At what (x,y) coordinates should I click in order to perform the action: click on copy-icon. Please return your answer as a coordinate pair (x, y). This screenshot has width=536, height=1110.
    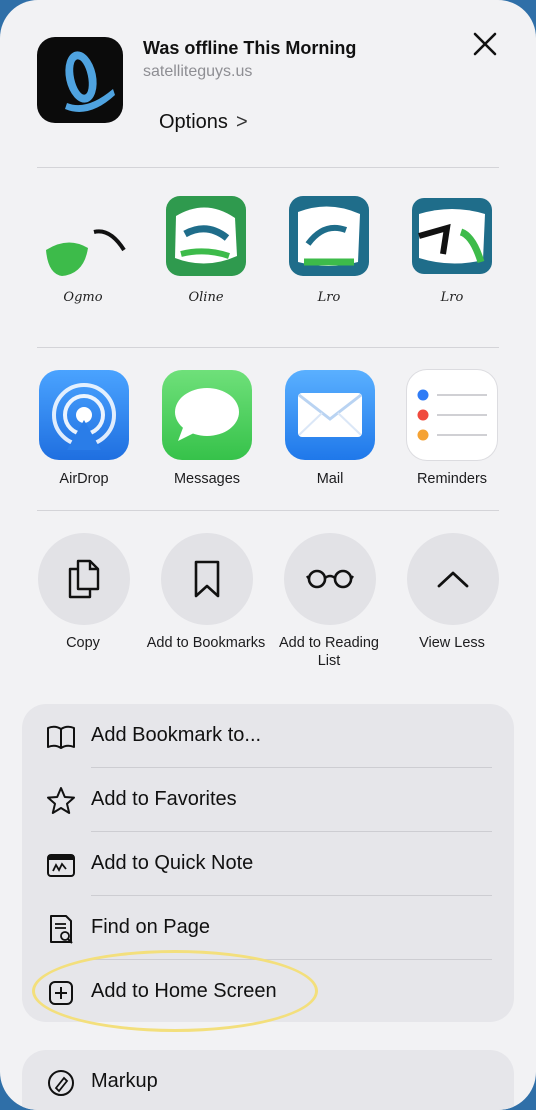
    Looking at the image, I should click on (84, 579).